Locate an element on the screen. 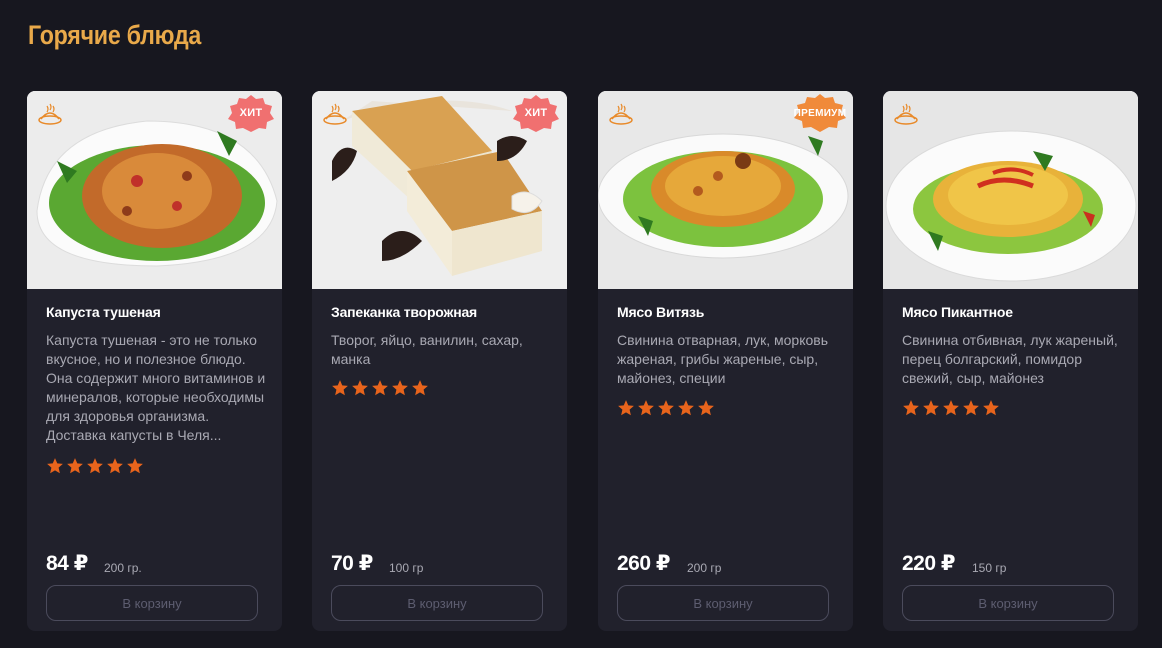 The width and height of the screenshot is (1162, 648). product-weight: 200 гр. is located at coordinates (123, 568).